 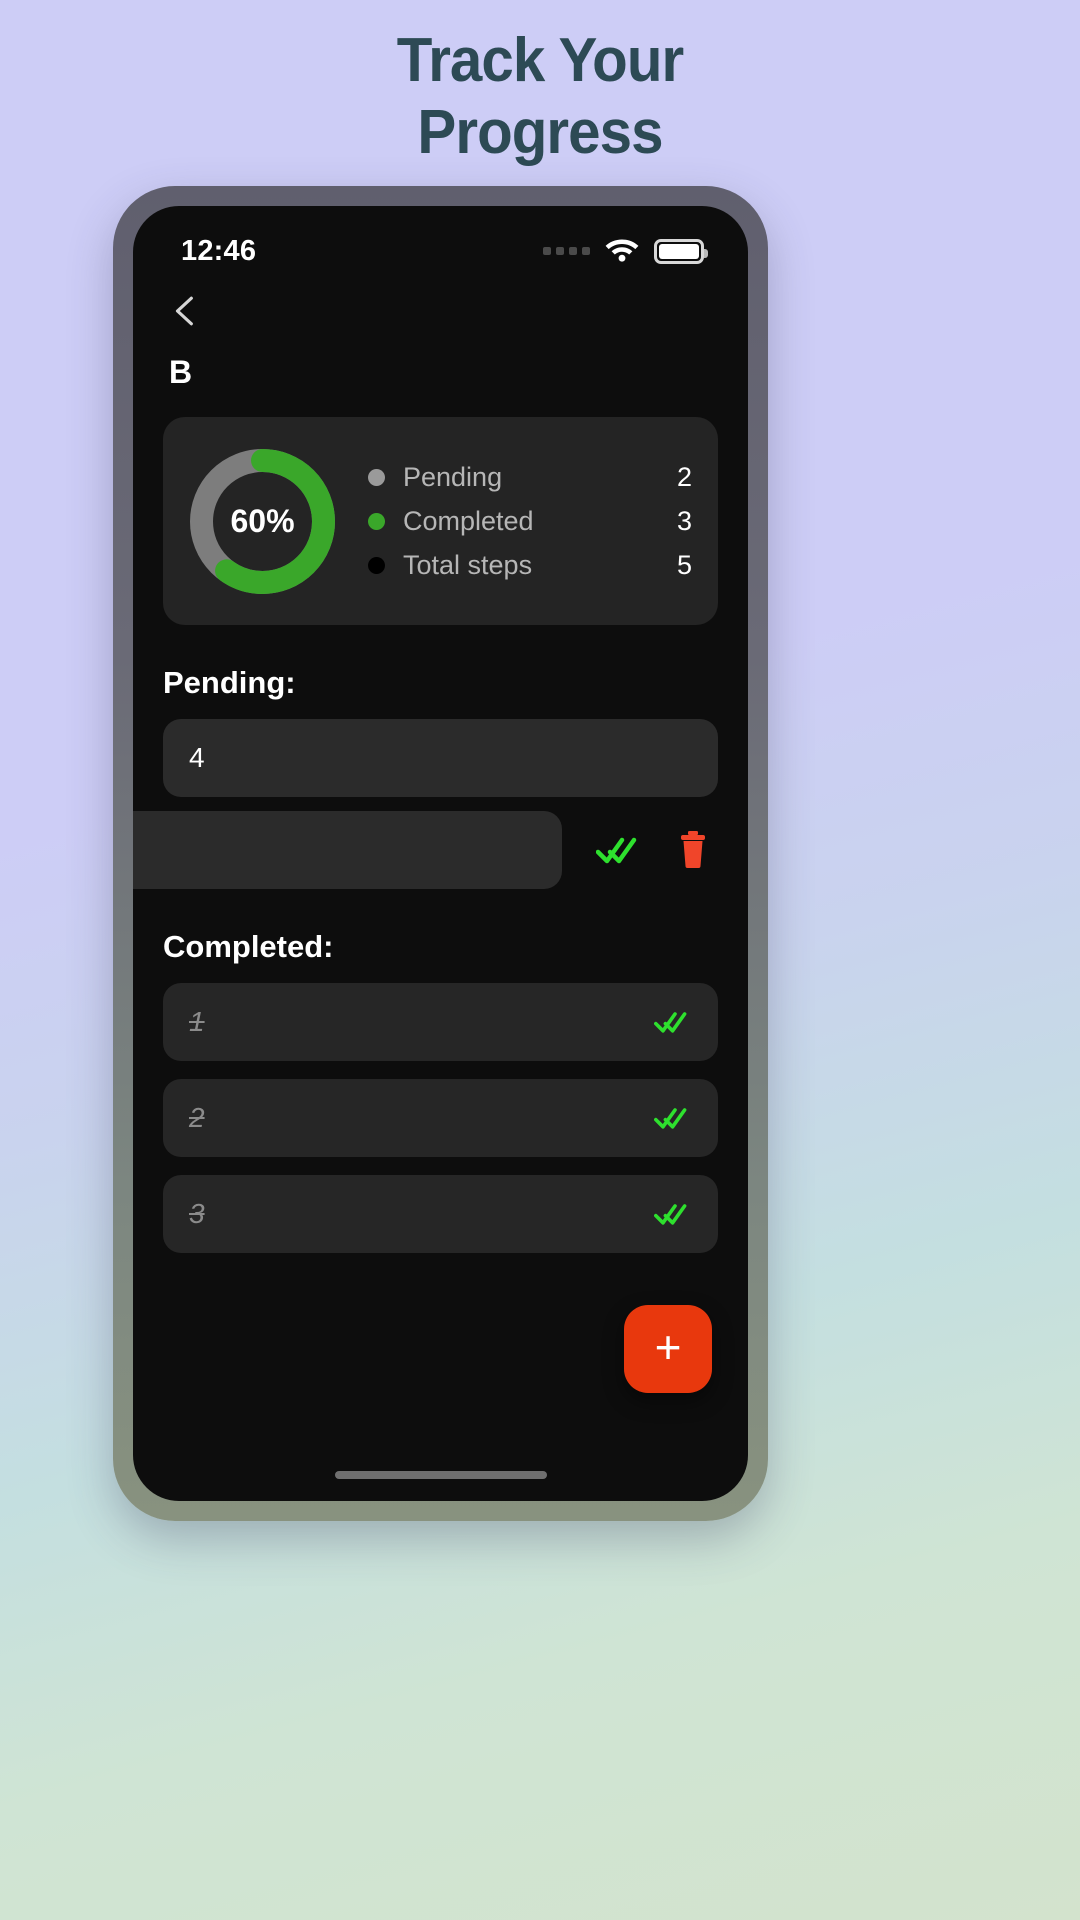 I want to click on pending-task-row, so click(x=425, y=850).